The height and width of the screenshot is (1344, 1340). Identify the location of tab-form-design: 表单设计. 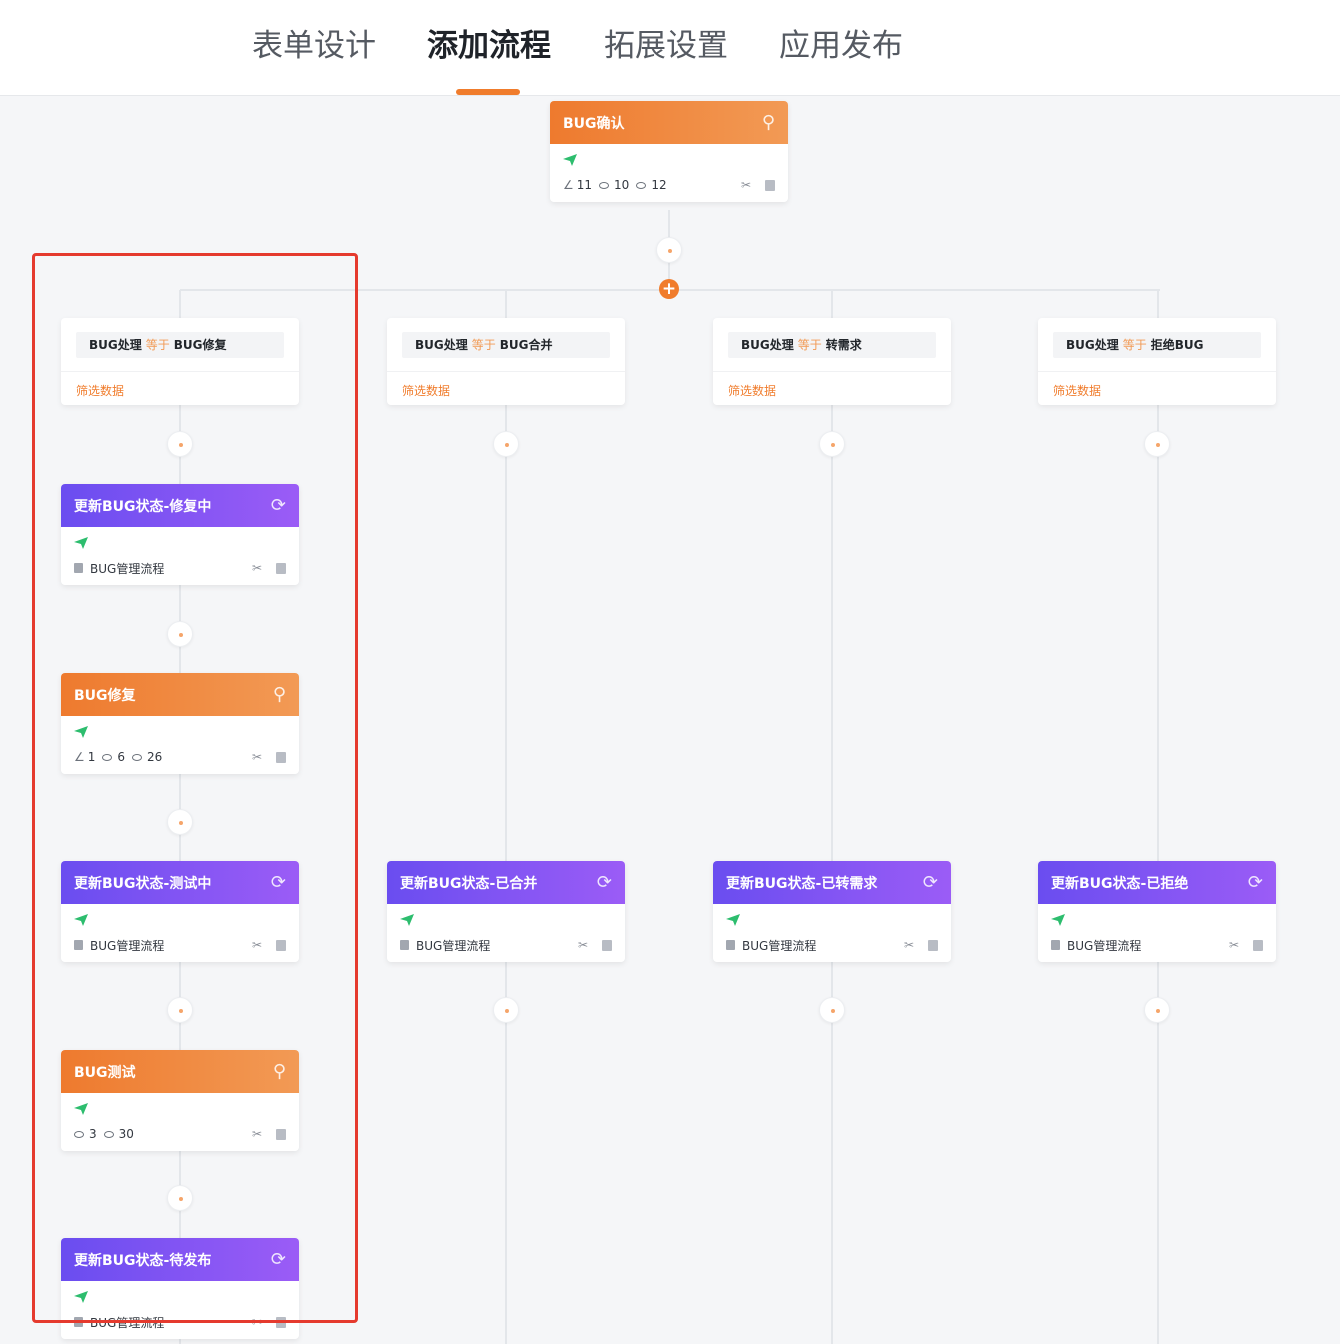
(314, 46).